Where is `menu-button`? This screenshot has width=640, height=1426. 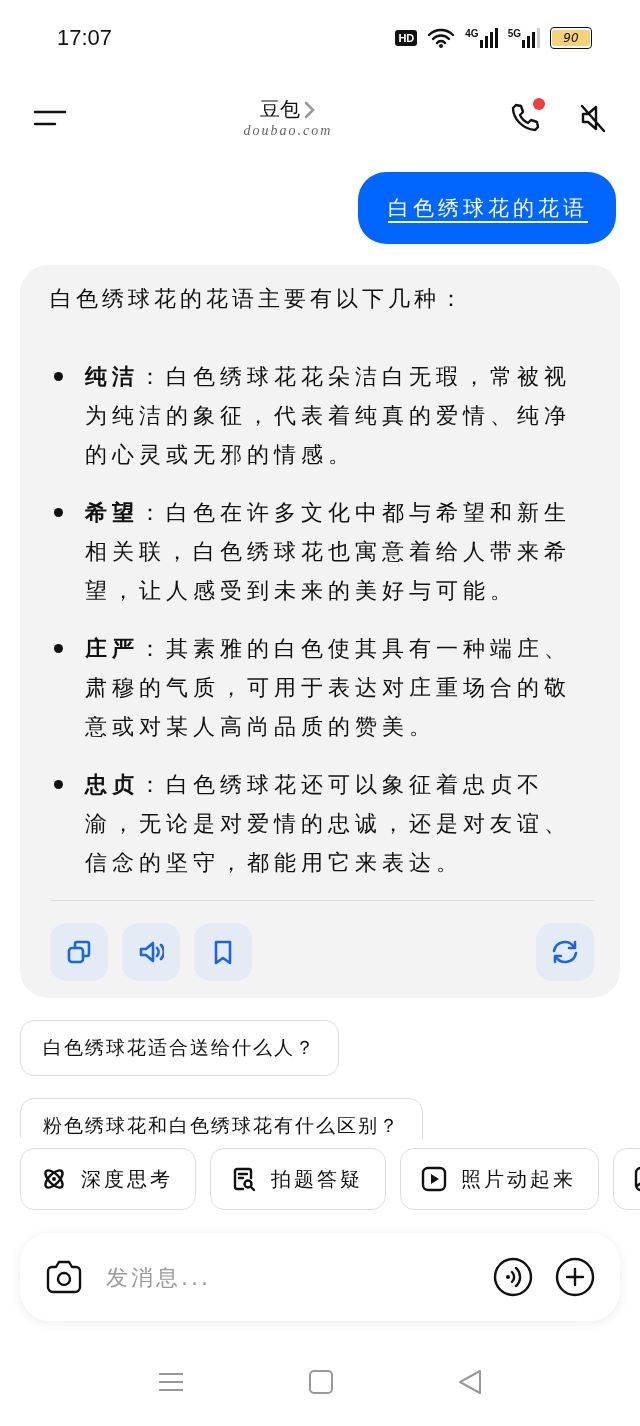 menu-button is located at coordinates (50, 117).